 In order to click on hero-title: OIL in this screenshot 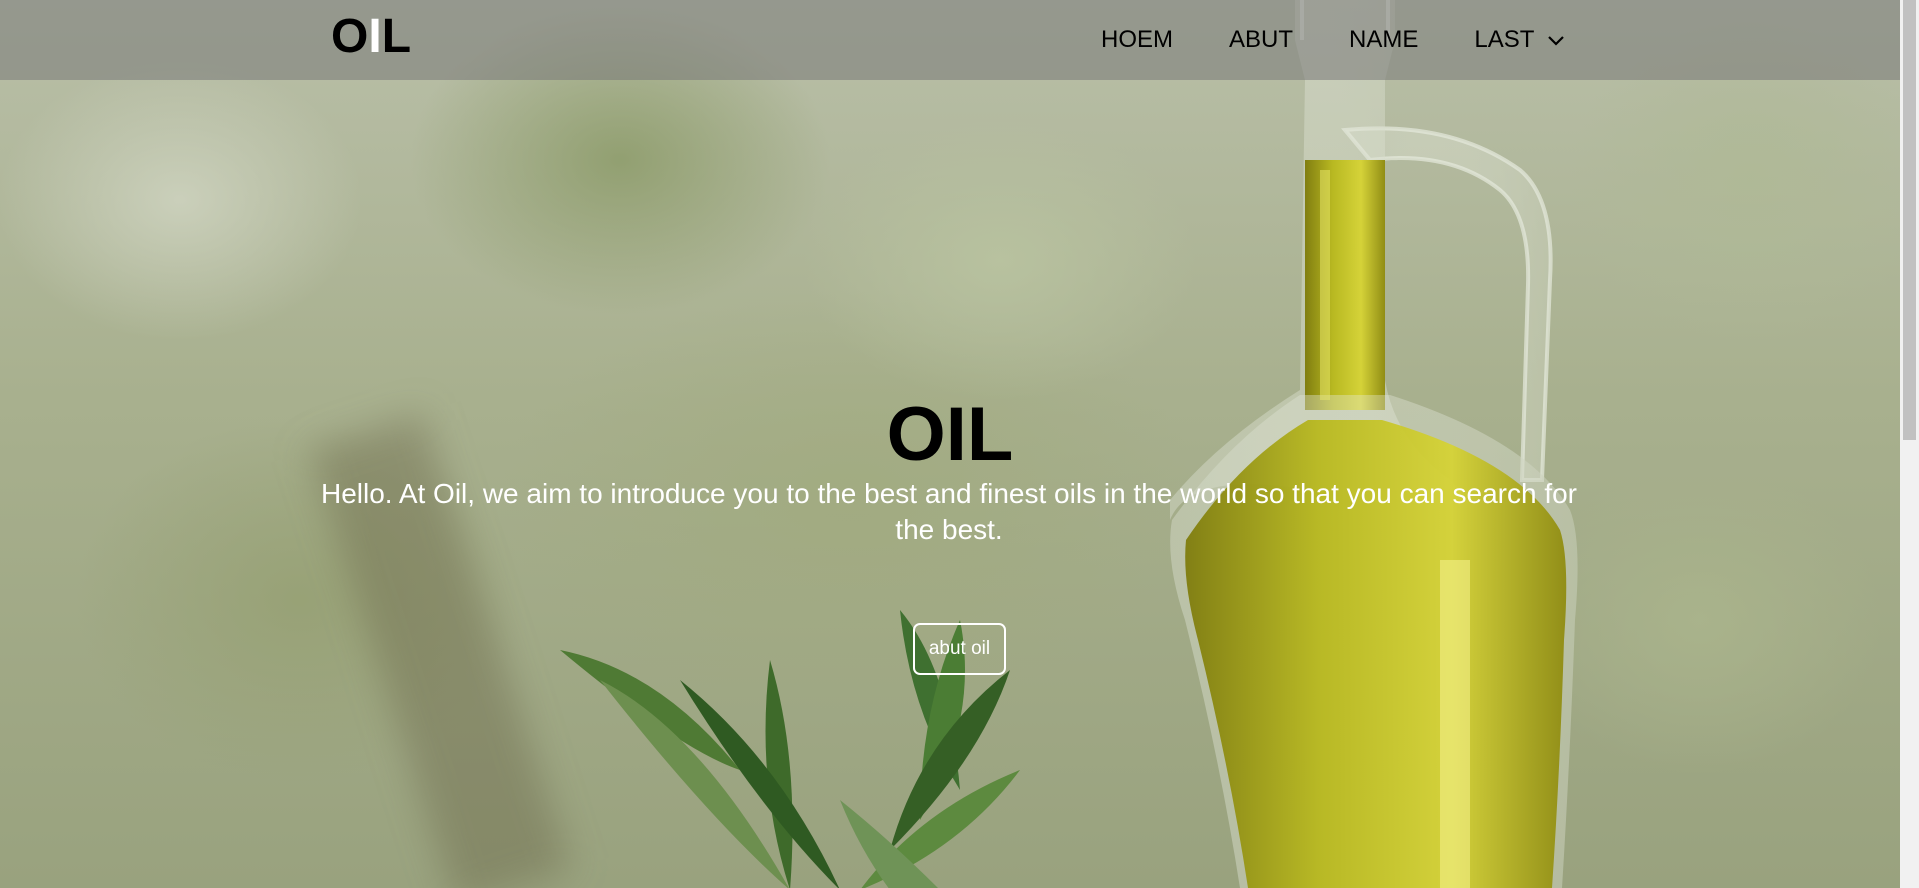, I will do `click(950, 434)`.